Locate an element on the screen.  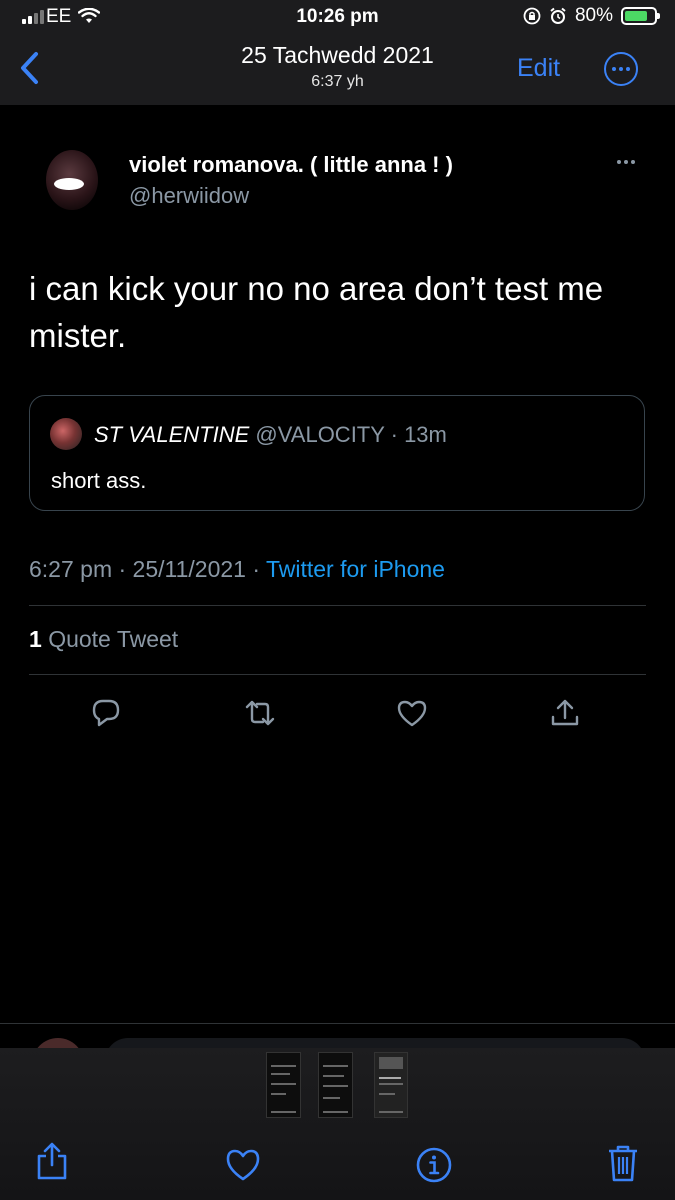
quote-tweet-count: 1 Quote Tweet is located at coordinates (103, 639).